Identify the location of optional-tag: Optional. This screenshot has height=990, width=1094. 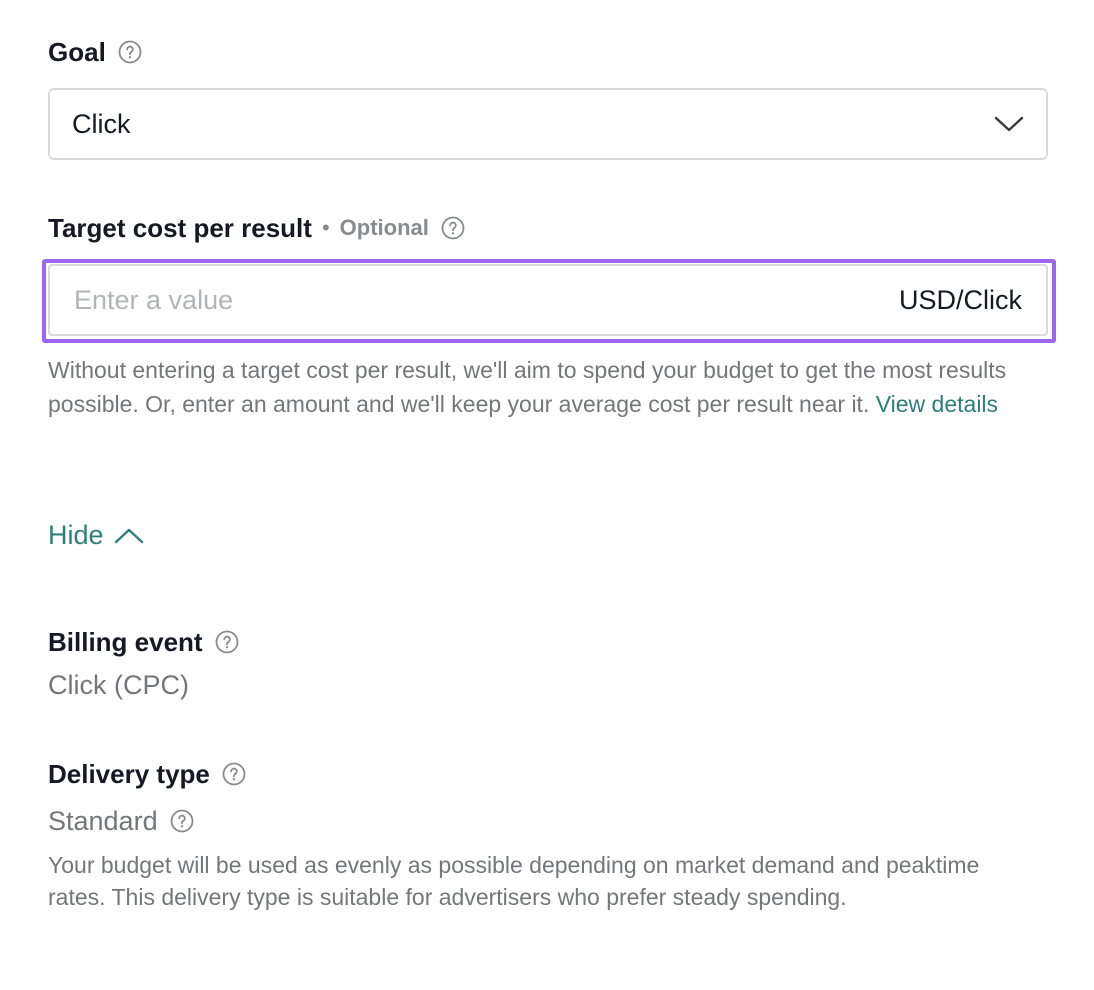
(384, 227).